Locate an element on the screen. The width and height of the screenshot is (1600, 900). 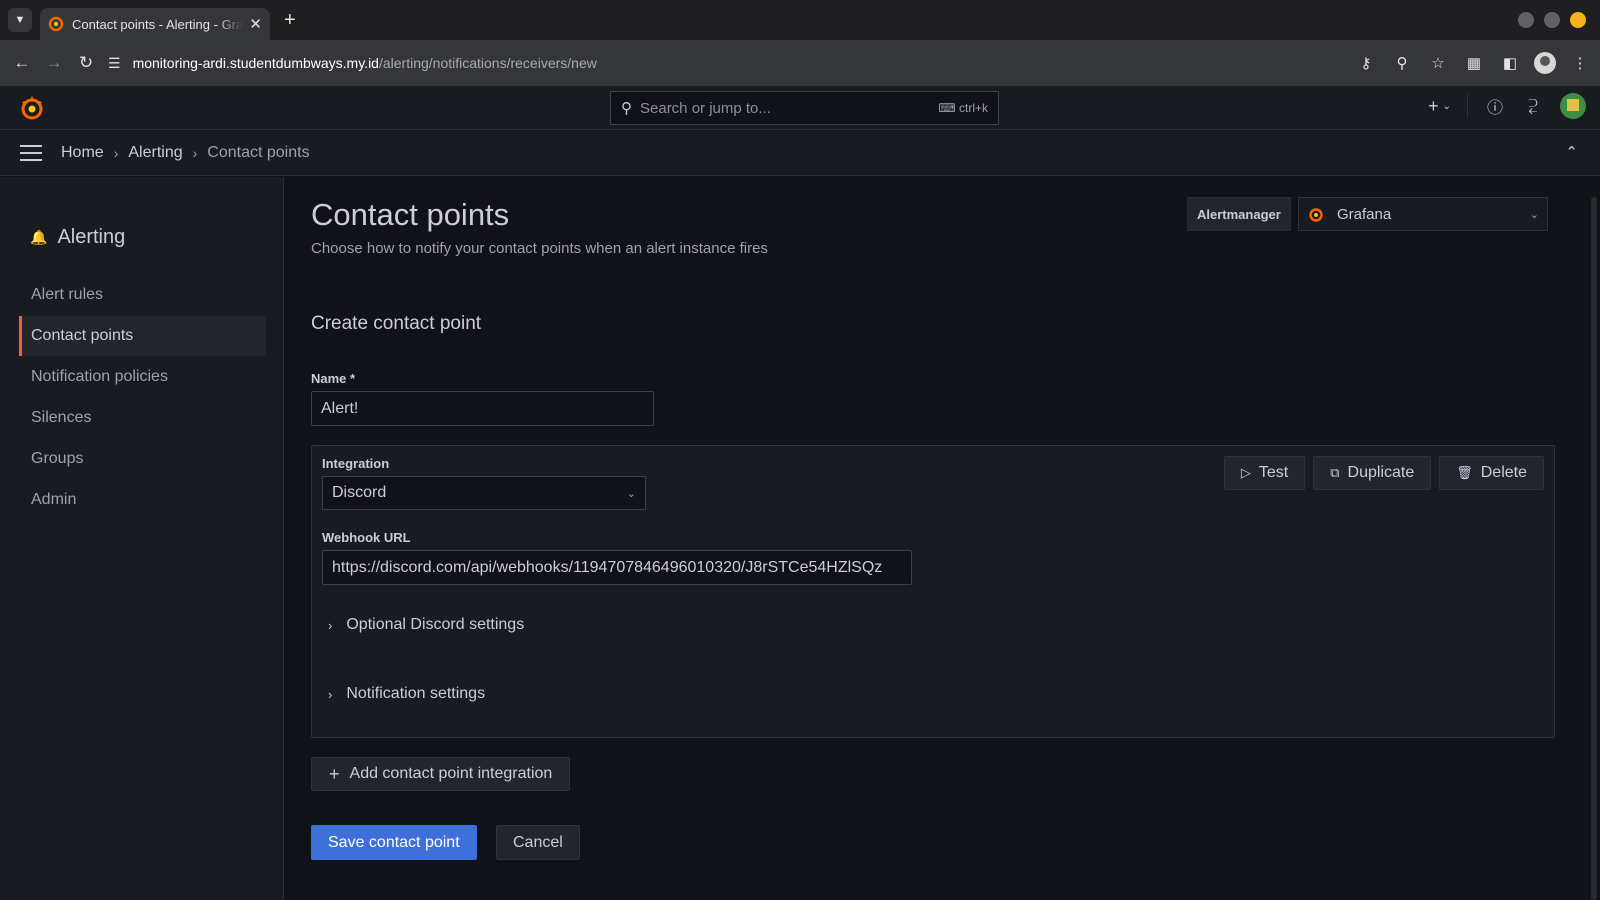
cancel-button: Cancel is located at coordinates (538, 842).